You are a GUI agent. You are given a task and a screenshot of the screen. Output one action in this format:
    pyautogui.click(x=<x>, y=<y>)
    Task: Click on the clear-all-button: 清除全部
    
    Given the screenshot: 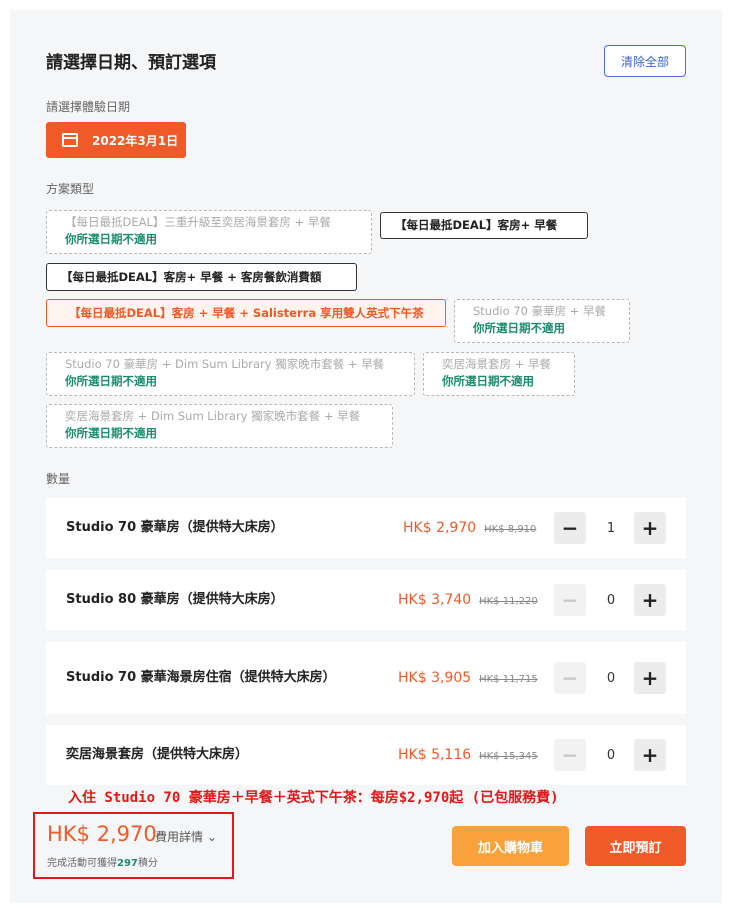 What is the action you would take?
    pyautogui.click(x=645, y=61)
    